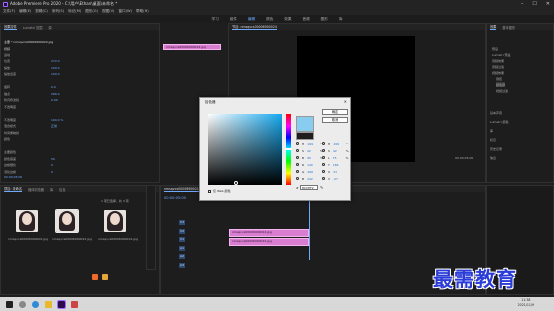 Image resolution: width=554 pixels, height=311 pixels. What do you see at coordinates (61, 304) in the screenshot?
I see `premiere-taskbar-icon` at bounding box center [61, 304].